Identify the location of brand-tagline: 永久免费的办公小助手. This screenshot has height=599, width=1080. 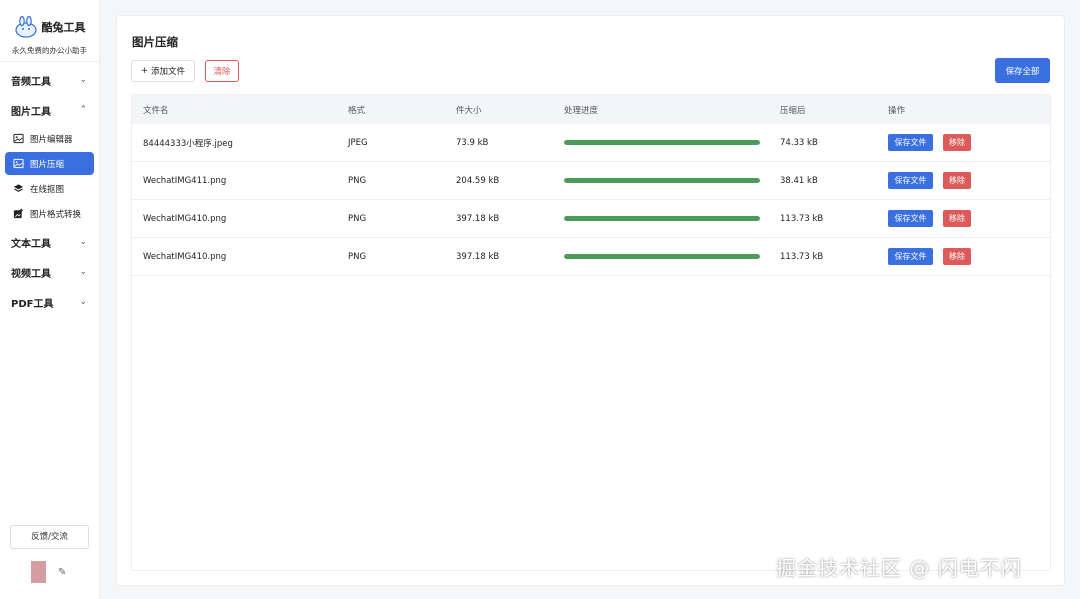
(49, 50).